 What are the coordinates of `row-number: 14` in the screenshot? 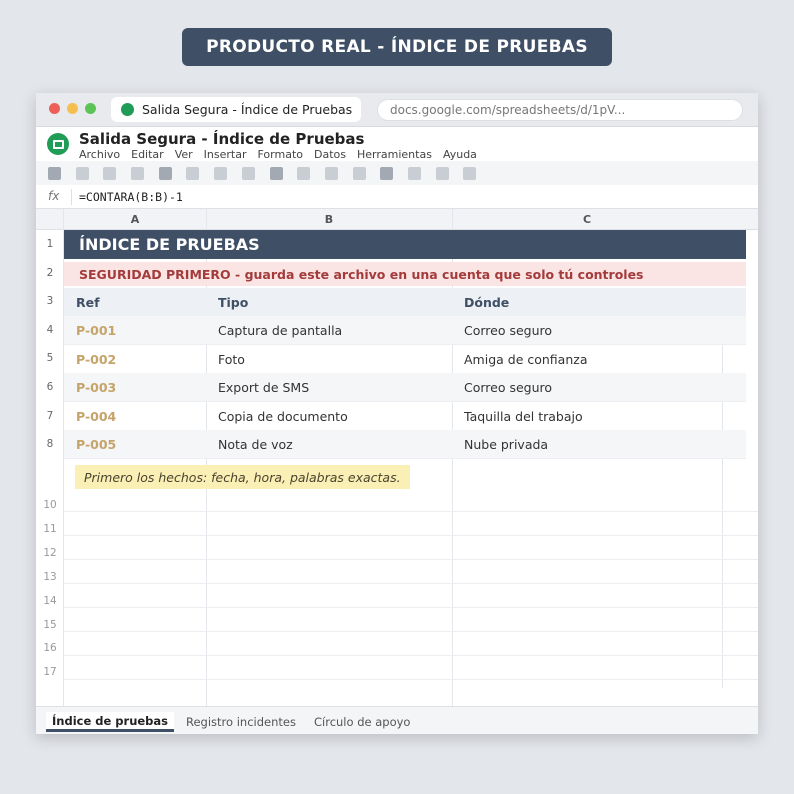 It's located at (50, 601).